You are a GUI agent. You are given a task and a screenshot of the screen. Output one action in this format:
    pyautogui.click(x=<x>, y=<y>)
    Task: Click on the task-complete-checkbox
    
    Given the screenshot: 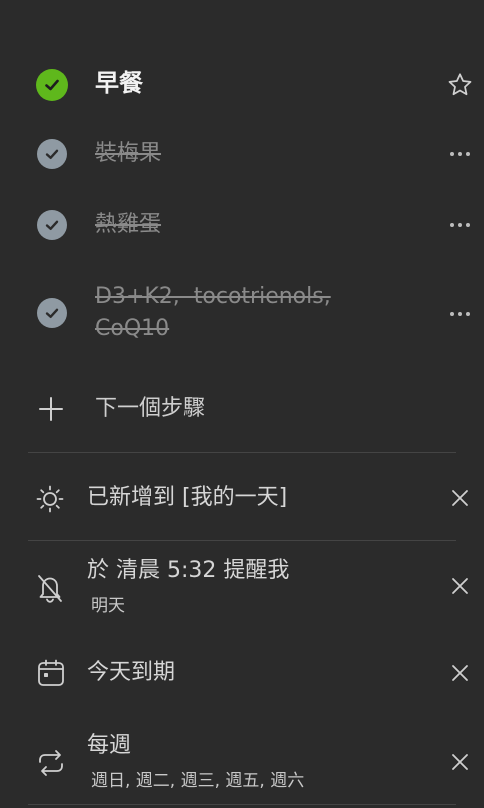 What is the action you would take?
    pyautogui.click(x=52, y=85)
    